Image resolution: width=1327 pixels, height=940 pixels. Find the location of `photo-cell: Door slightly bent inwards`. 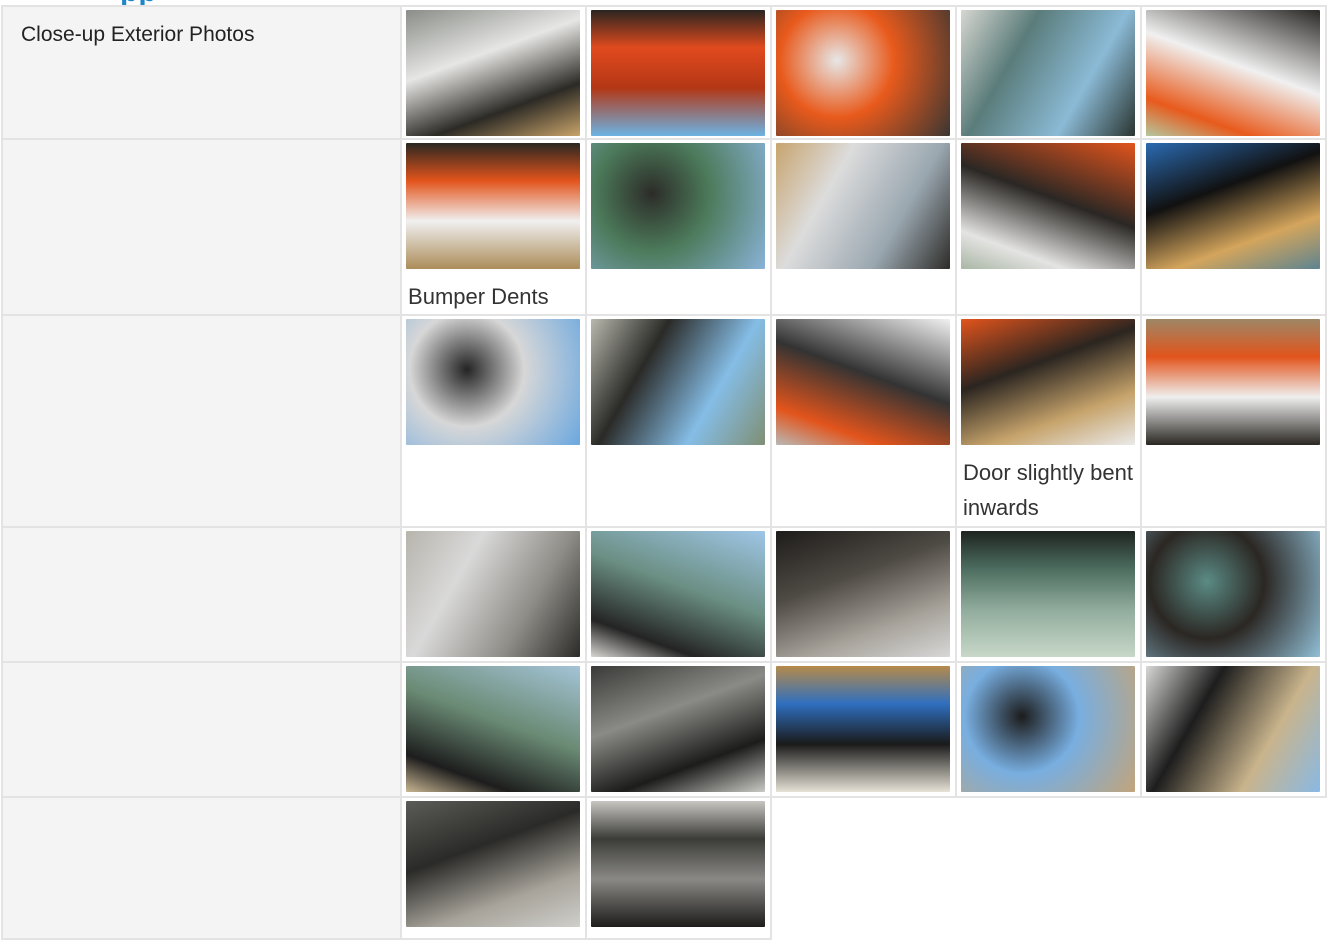

photo-cell: Door slightly bent inwards is located at coordinates (1048, 421).